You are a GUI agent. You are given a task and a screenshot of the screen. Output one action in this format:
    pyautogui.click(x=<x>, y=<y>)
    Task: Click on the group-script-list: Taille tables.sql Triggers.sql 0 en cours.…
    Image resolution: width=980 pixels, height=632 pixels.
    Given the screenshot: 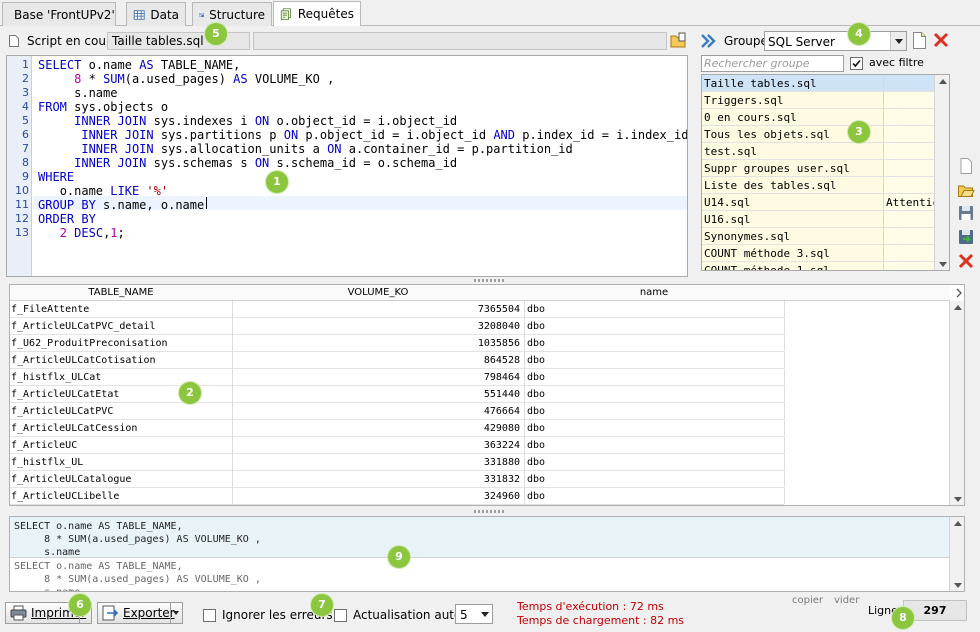 What is the action you would take?
    pyautogui.click(x=825, y=172)
    